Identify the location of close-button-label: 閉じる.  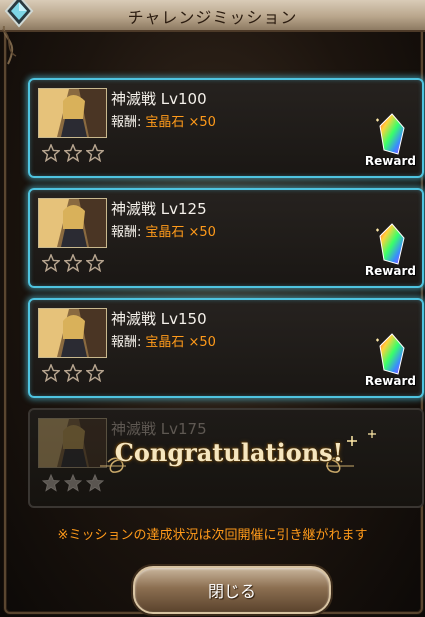
(231, 591).